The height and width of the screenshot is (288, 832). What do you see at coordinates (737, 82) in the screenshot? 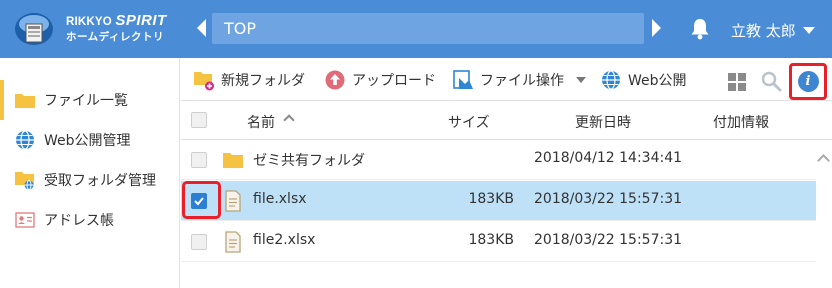
I see `grid-view-icon` at bounding box center [737, 82].